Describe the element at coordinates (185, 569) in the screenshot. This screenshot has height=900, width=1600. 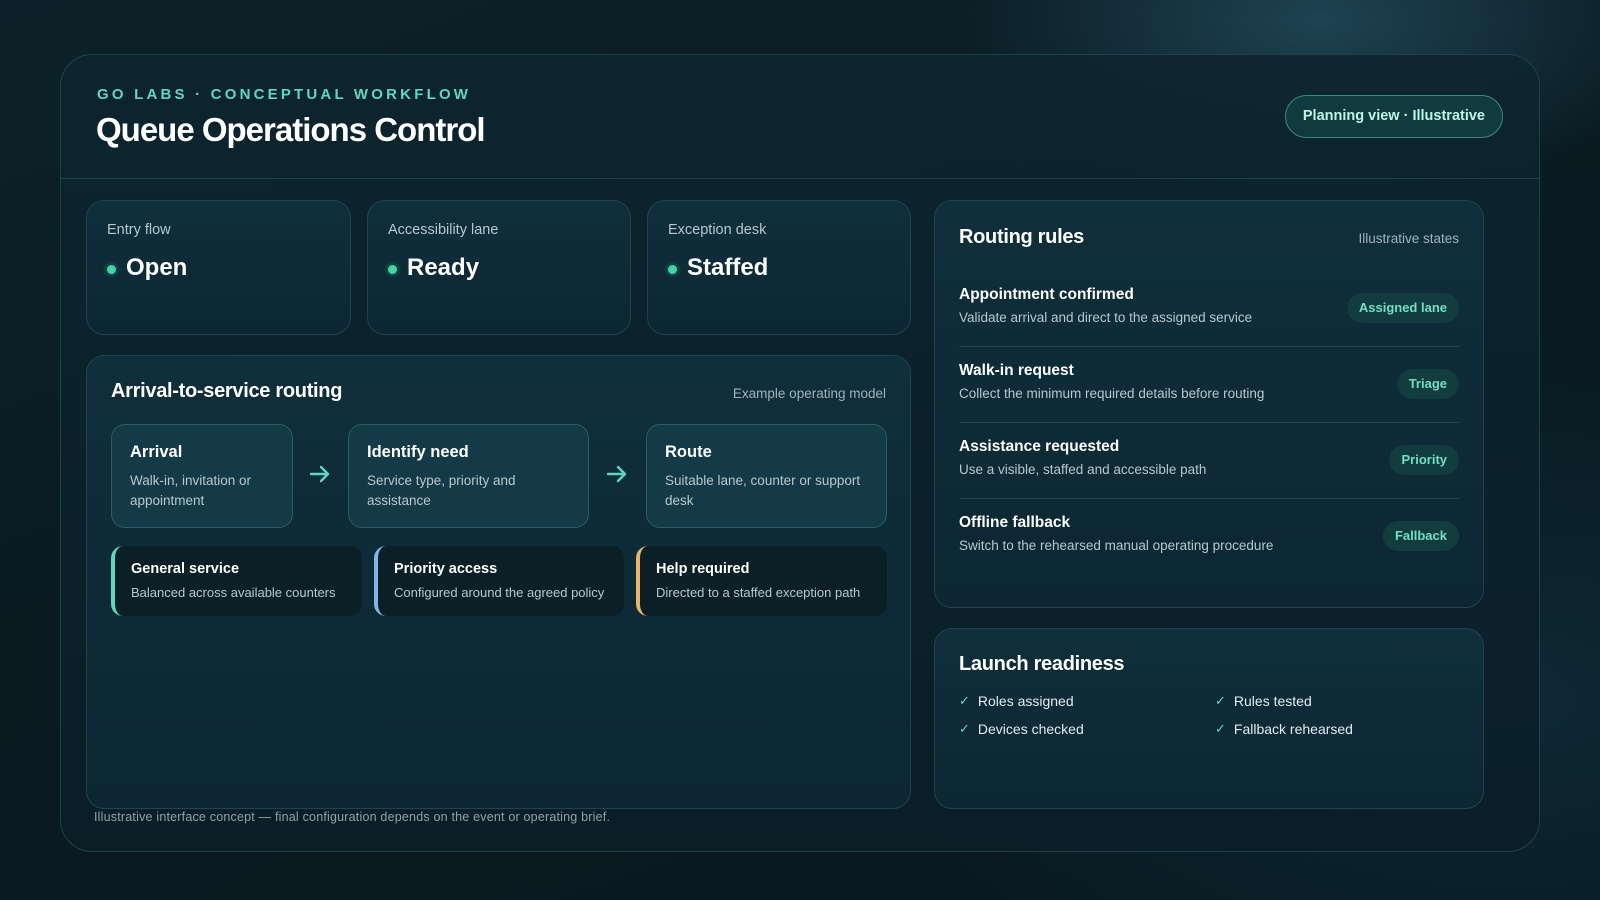
I see `lane-title: General service` at that location.